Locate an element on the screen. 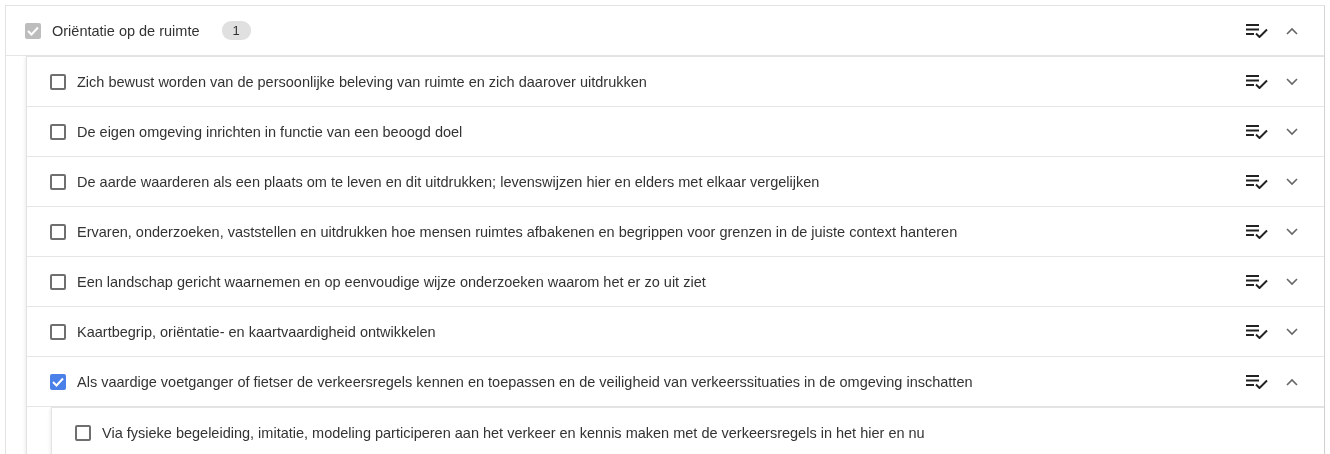  count-badge: 1 is located at coordinates (236, 30).